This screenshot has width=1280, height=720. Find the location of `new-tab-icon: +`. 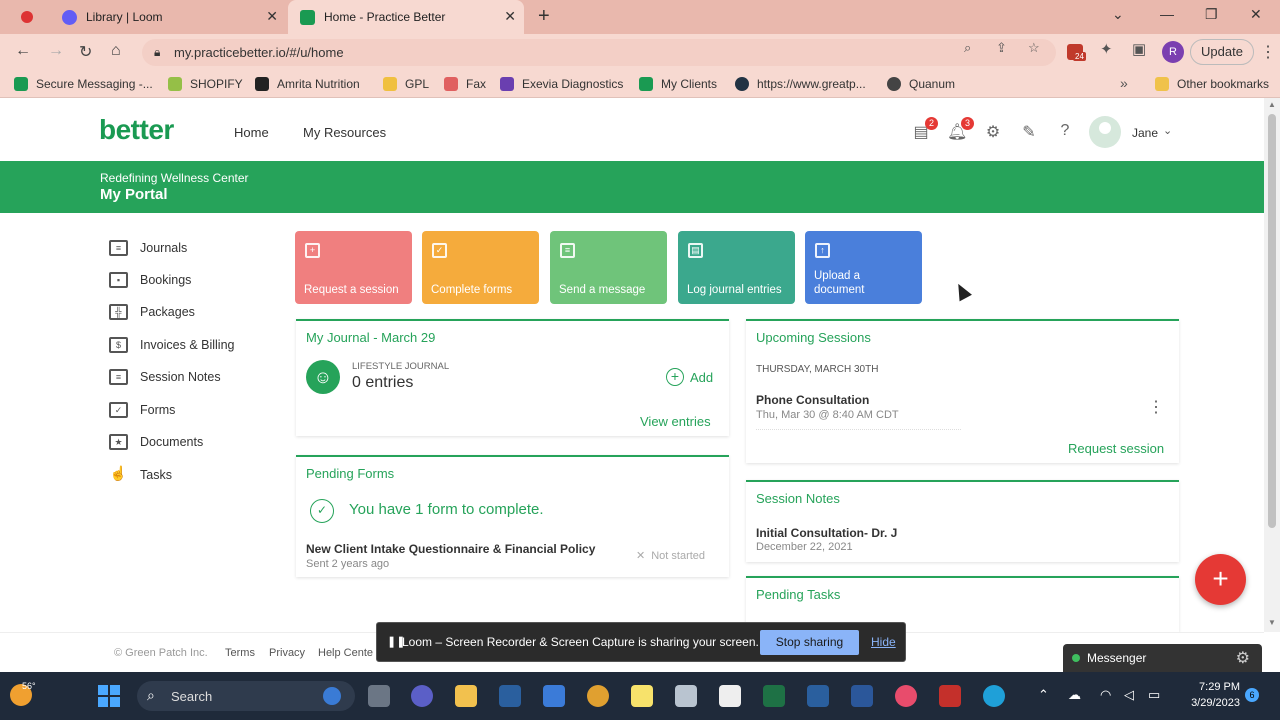

new-tab-icon: + is located at coordinates (544, 16).